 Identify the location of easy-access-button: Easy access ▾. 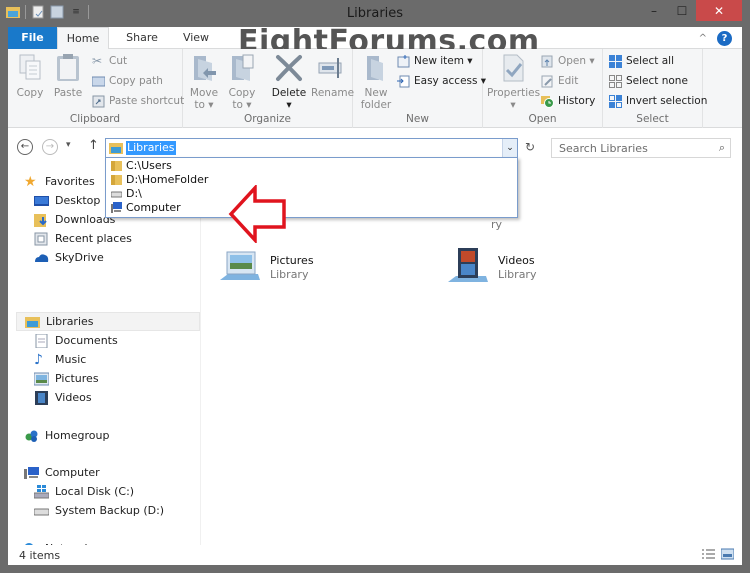
(441, 81).